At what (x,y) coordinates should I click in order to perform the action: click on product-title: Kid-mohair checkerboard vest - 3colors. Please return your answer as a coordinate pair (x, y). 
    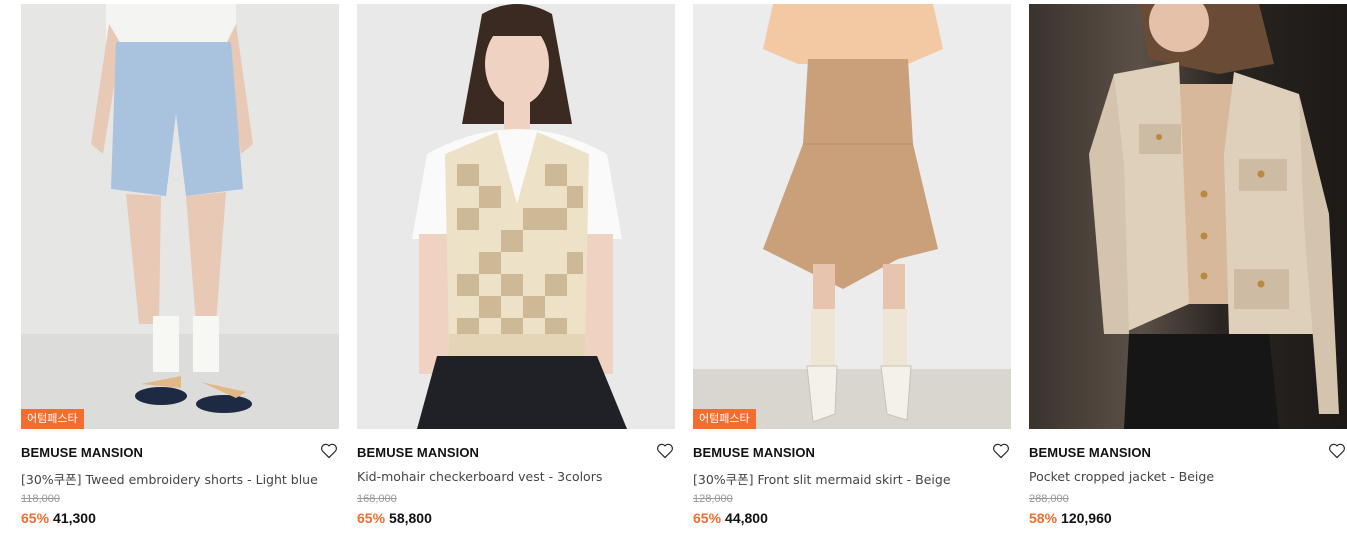
    Looking at the image, I should click on (479, 476).